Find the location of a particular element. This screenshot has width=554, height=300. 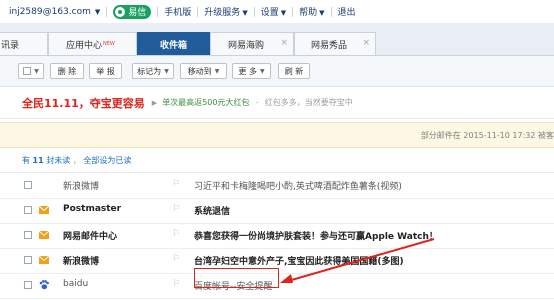

logout-link: 退出 is located at coordinates (347, 11).